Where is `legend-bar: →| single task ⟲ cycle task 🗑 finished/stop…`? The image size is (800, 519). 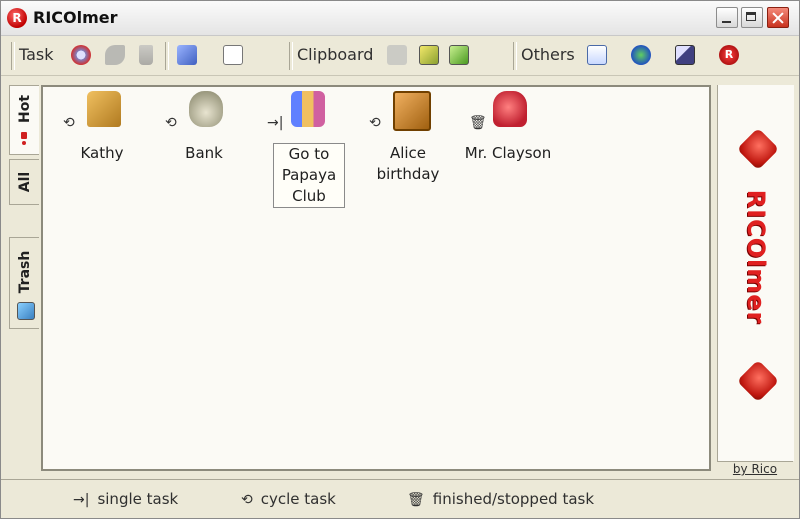 legend-bar: →| single task ⟲ cycle task 🗑 finished/stop… is located at coordinates (400, 498).